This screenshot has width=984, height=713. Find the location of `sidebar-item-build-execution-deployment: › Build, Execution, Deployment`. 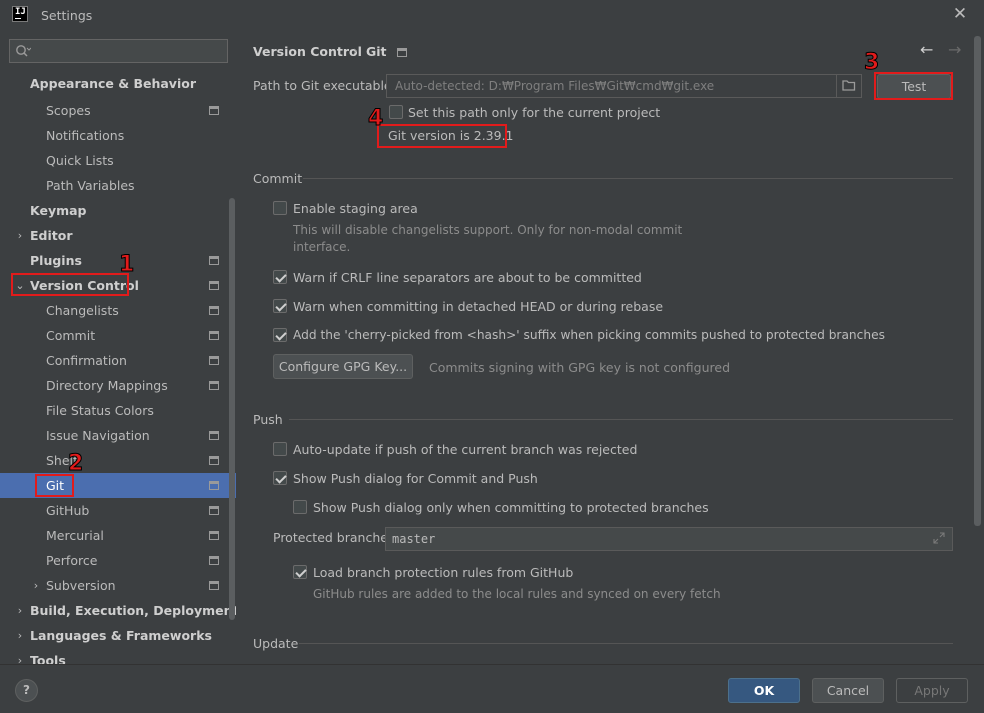

sidebar-item-build-execution-deployment: › Build, Execution, Deployment is located at coordinates (118, 610).